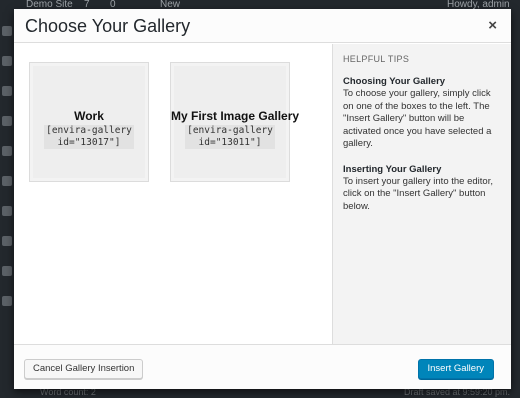 Image resolution: width=520 pixels, height=398 pixels. I want to click on cancel-gallery-insertion-button: Cancel Gallery Insertion, so click(84, 369).